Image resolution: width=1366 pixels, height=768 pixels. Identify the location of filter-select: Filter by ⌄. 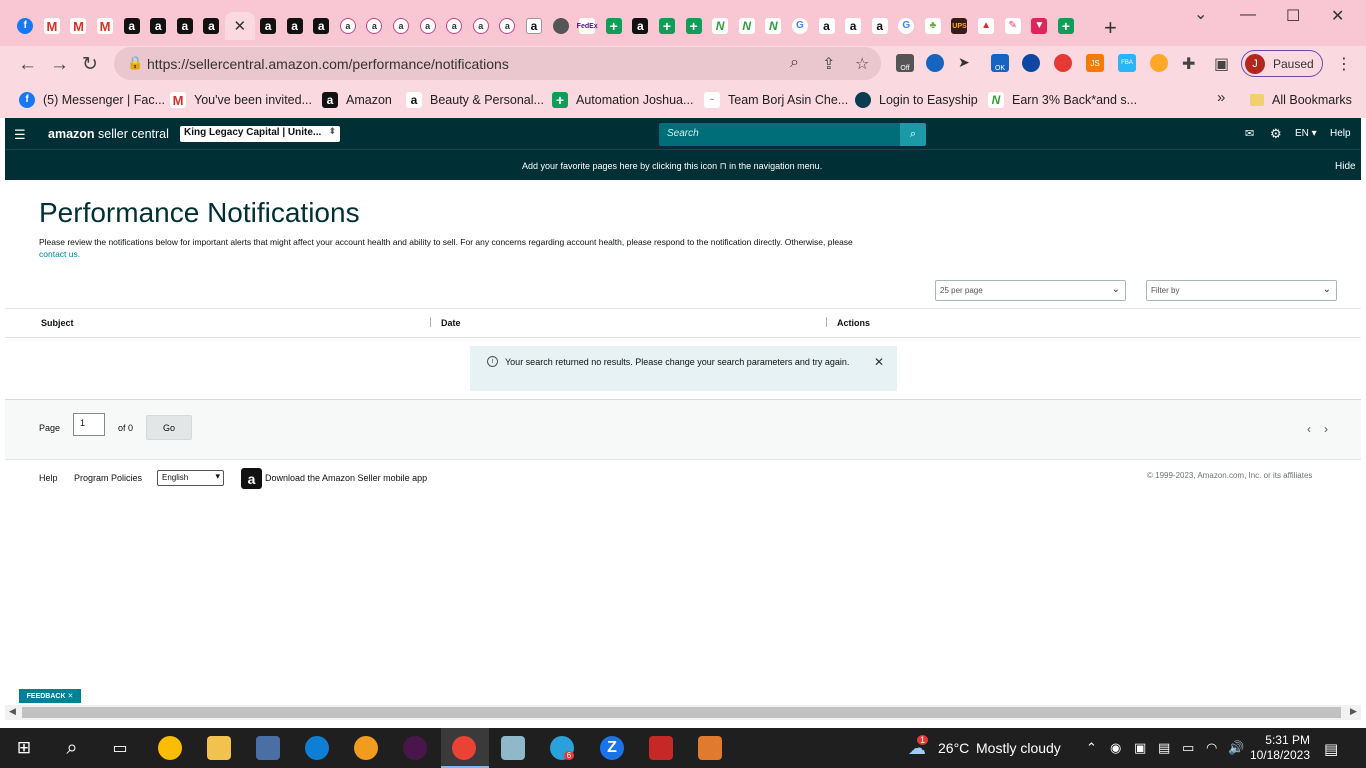
(1241, 290).